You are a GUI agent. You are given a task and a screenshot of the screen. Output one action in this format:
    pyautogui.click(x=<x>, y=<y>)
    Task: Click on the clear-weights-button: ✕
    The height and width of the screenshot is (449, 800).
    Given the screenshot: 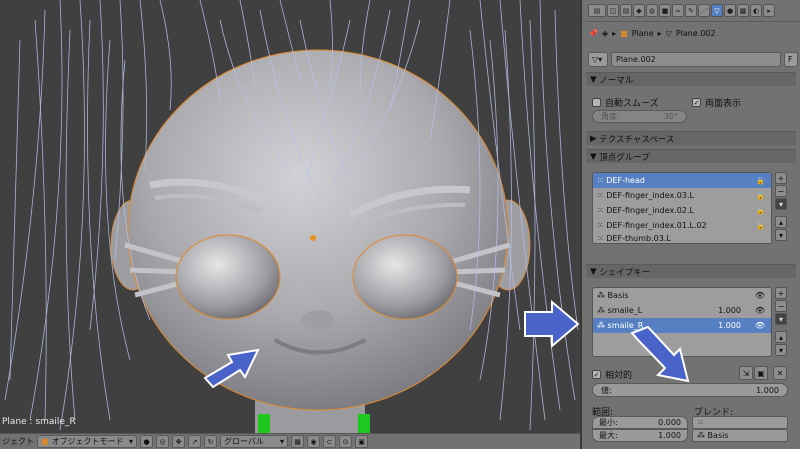 What is the action you would take?
    pyautogui.click(x=780, y=373)
    